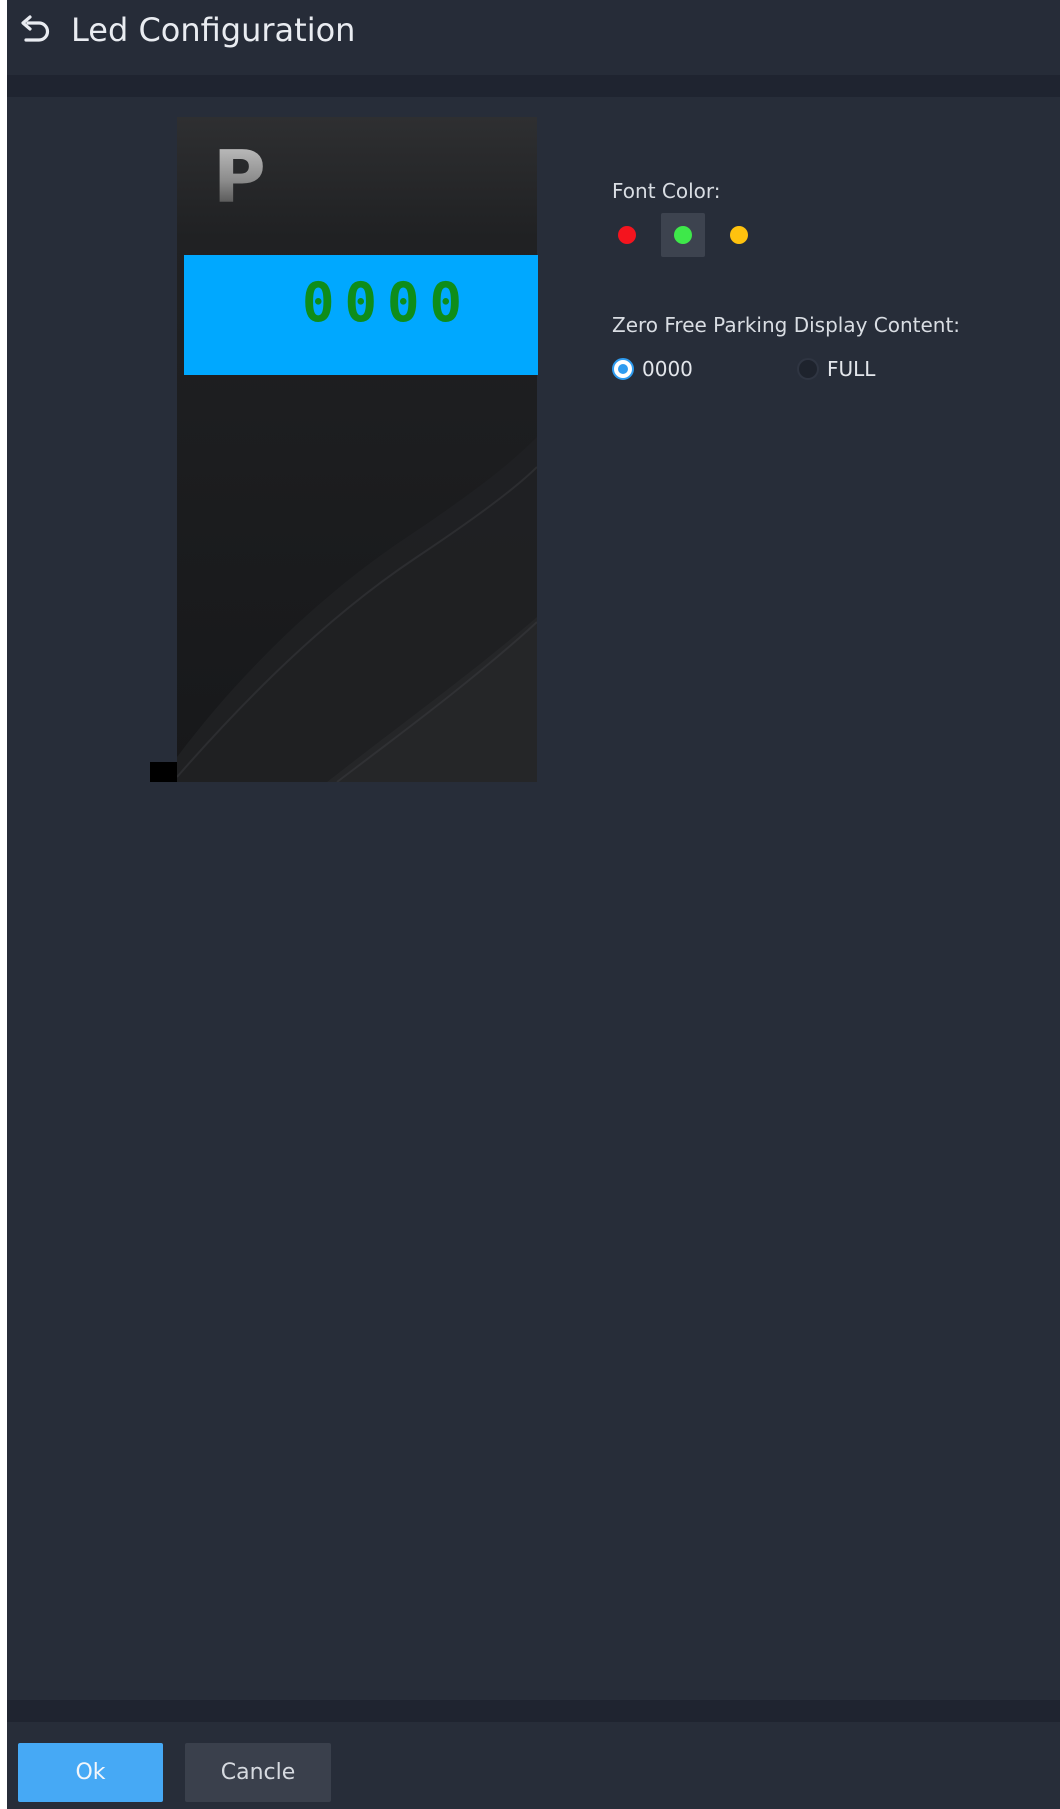 This screenshot has height=1809, width=1060. Describe the element at coordinates (357, 449) in the screenshot. I see `led-sign-preview: P` at that location.